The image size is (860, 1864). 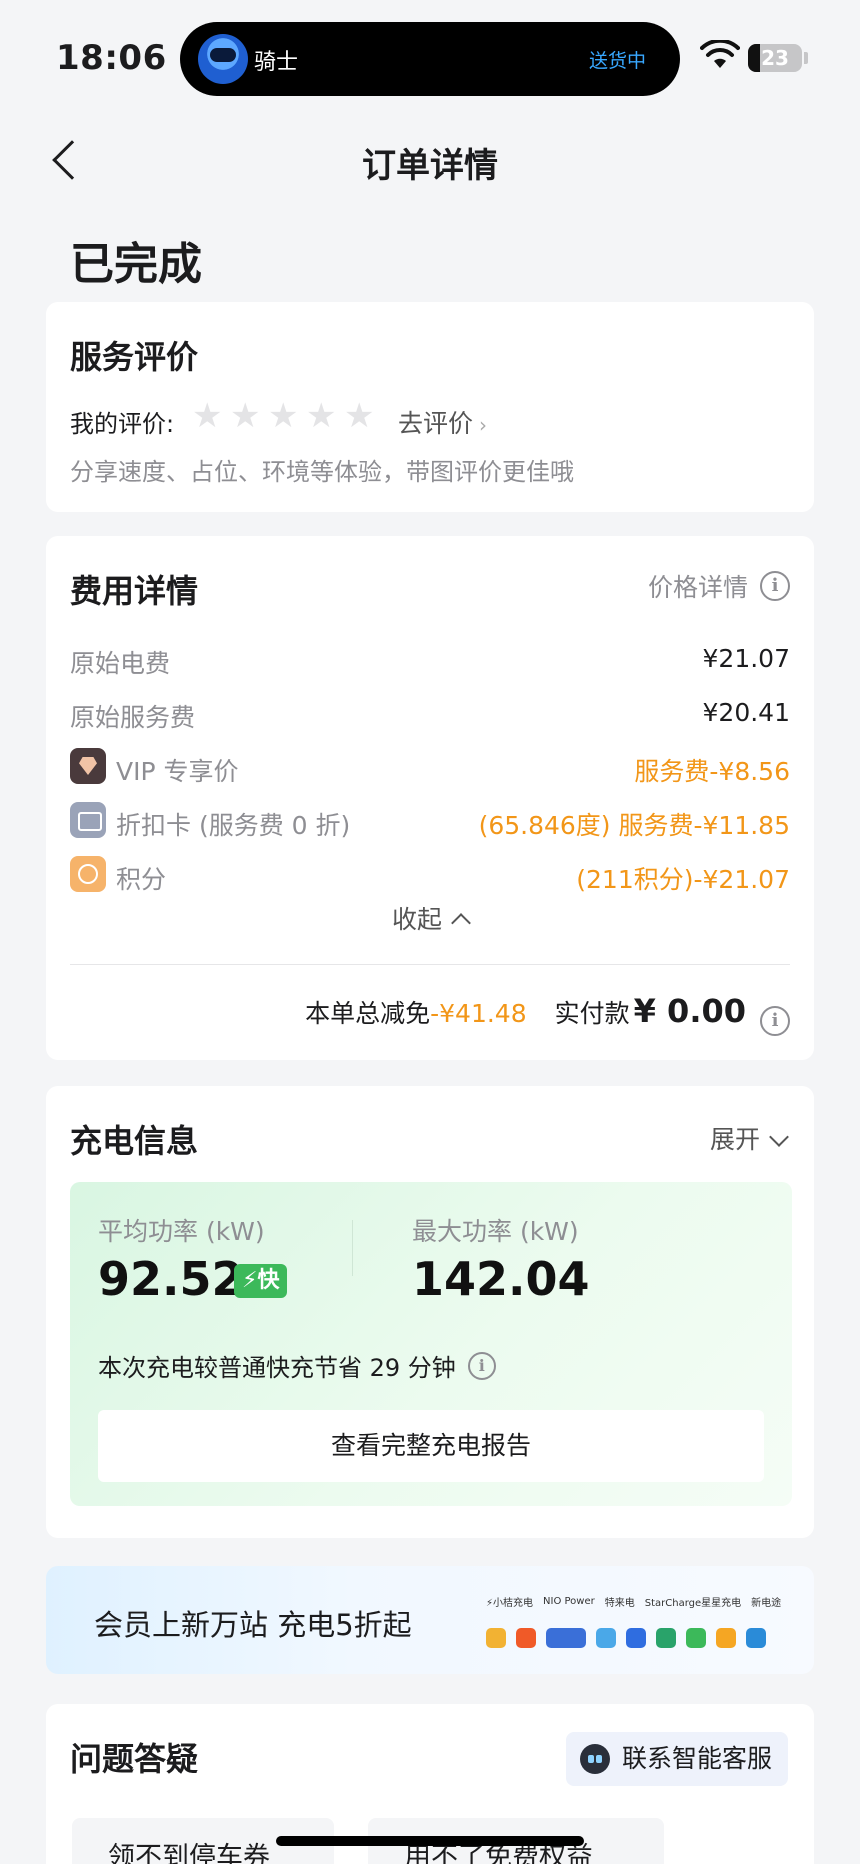 What do you see at coordinates (430, 712) in the screenshot?
I see `fee-row-service: 原始服务费 ¥20.41` at bounding box center [430, 712].